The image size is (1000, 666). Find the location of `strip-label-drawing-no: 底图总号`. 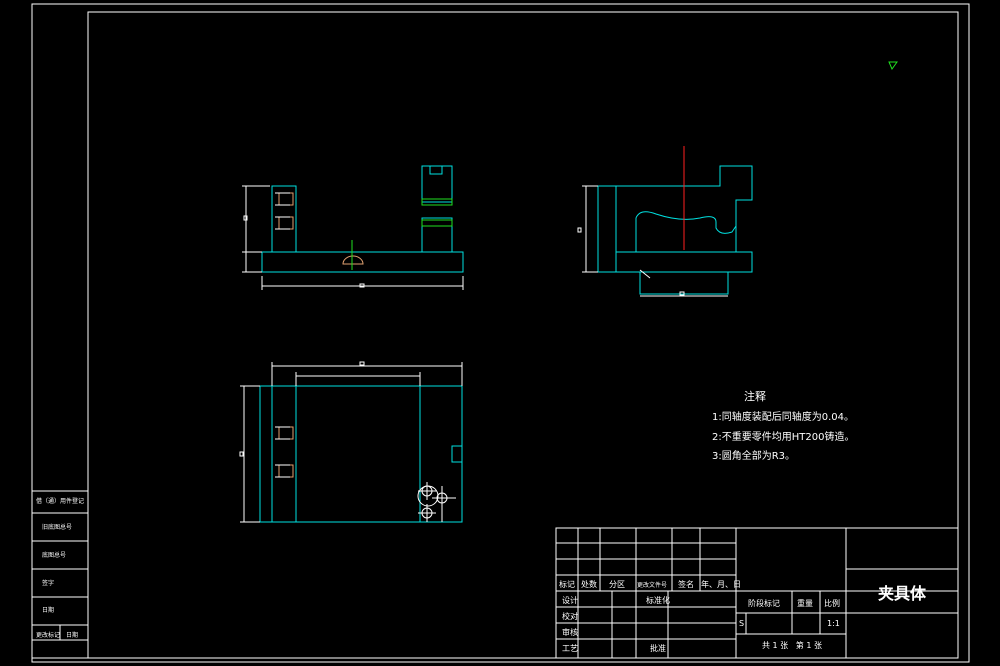

strip-label-drawing-no: 底图总号 is located at coordinates (54, 555).